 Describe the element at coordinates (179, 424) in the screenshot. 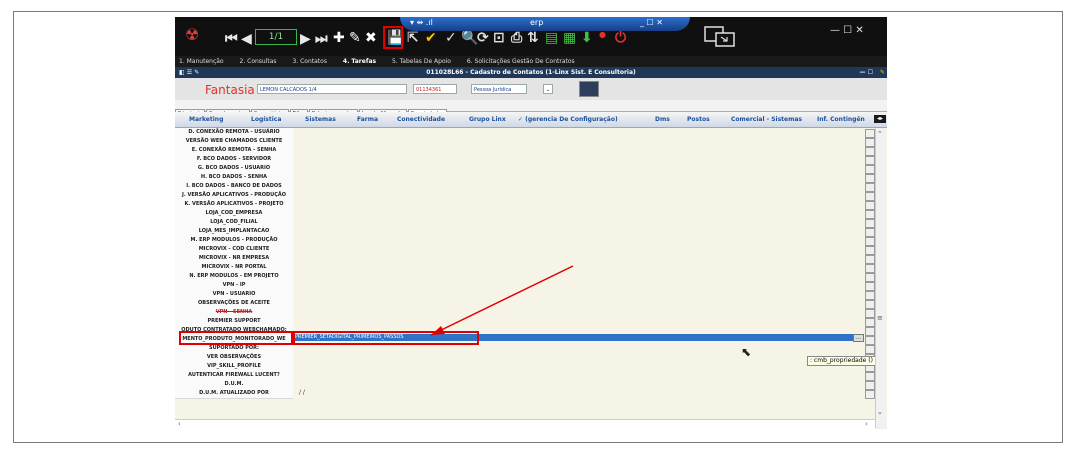

I see `scroll-left-icon: ‹` at that location.